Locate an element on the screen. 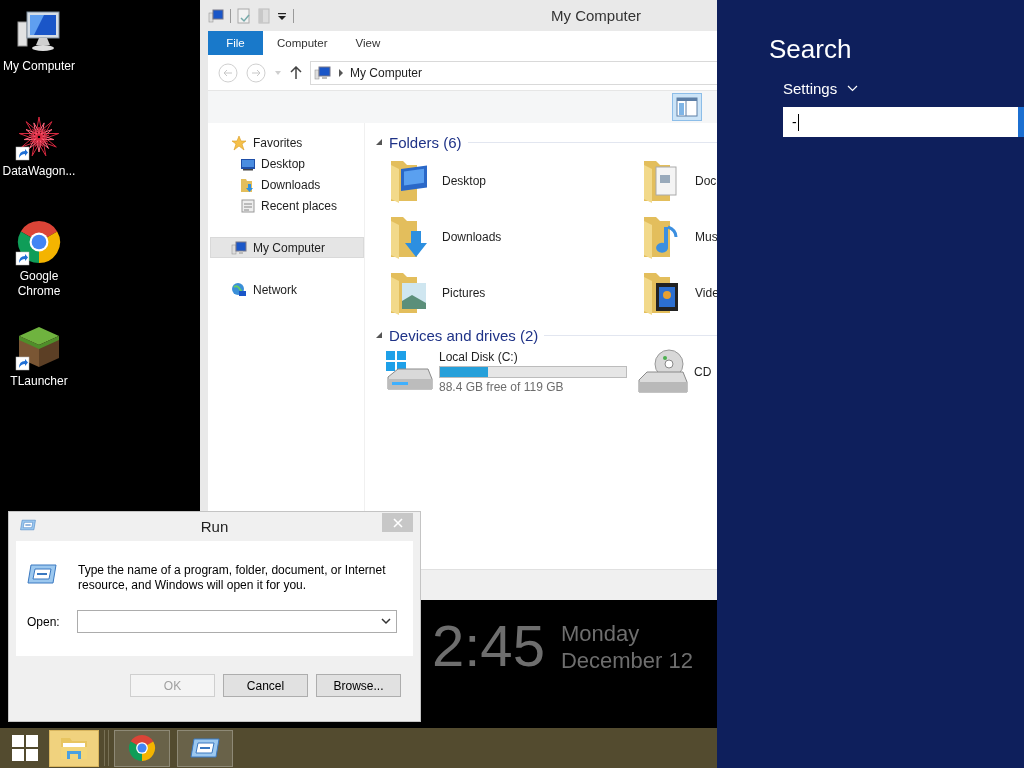 Image resolution: width=1024 pixels, height=768 pixels. document-icon is located at coordinates (248, 205).